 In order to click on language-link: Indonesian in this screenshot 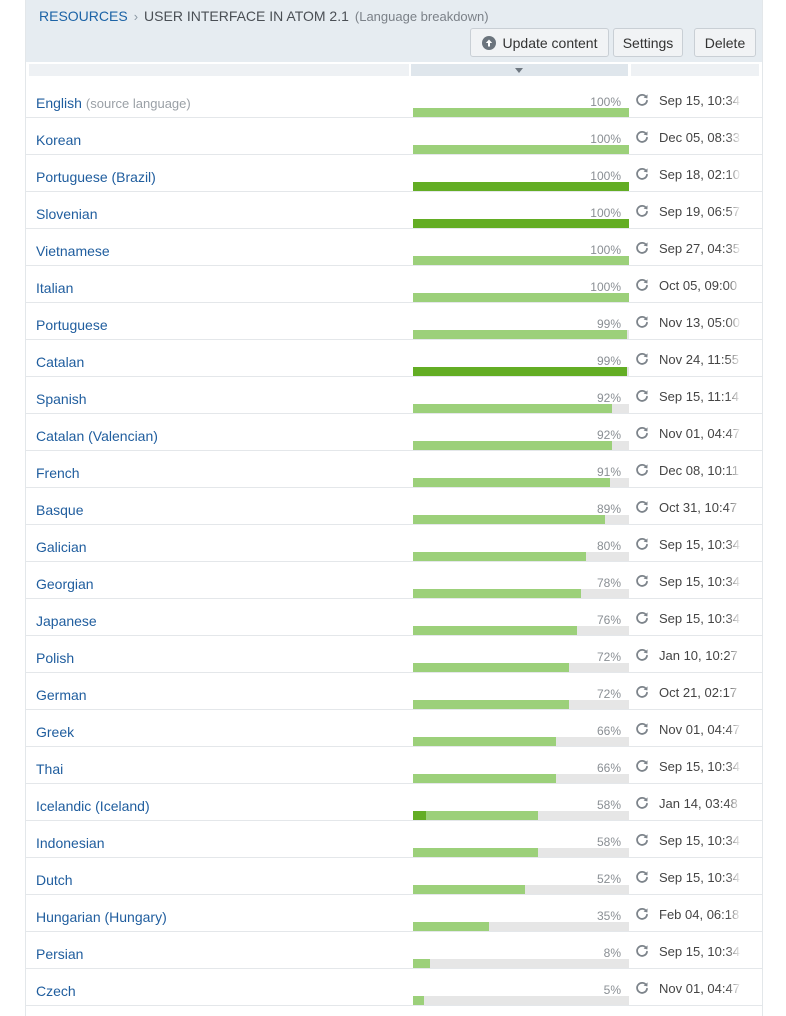, I will do `click(72, 843)`.